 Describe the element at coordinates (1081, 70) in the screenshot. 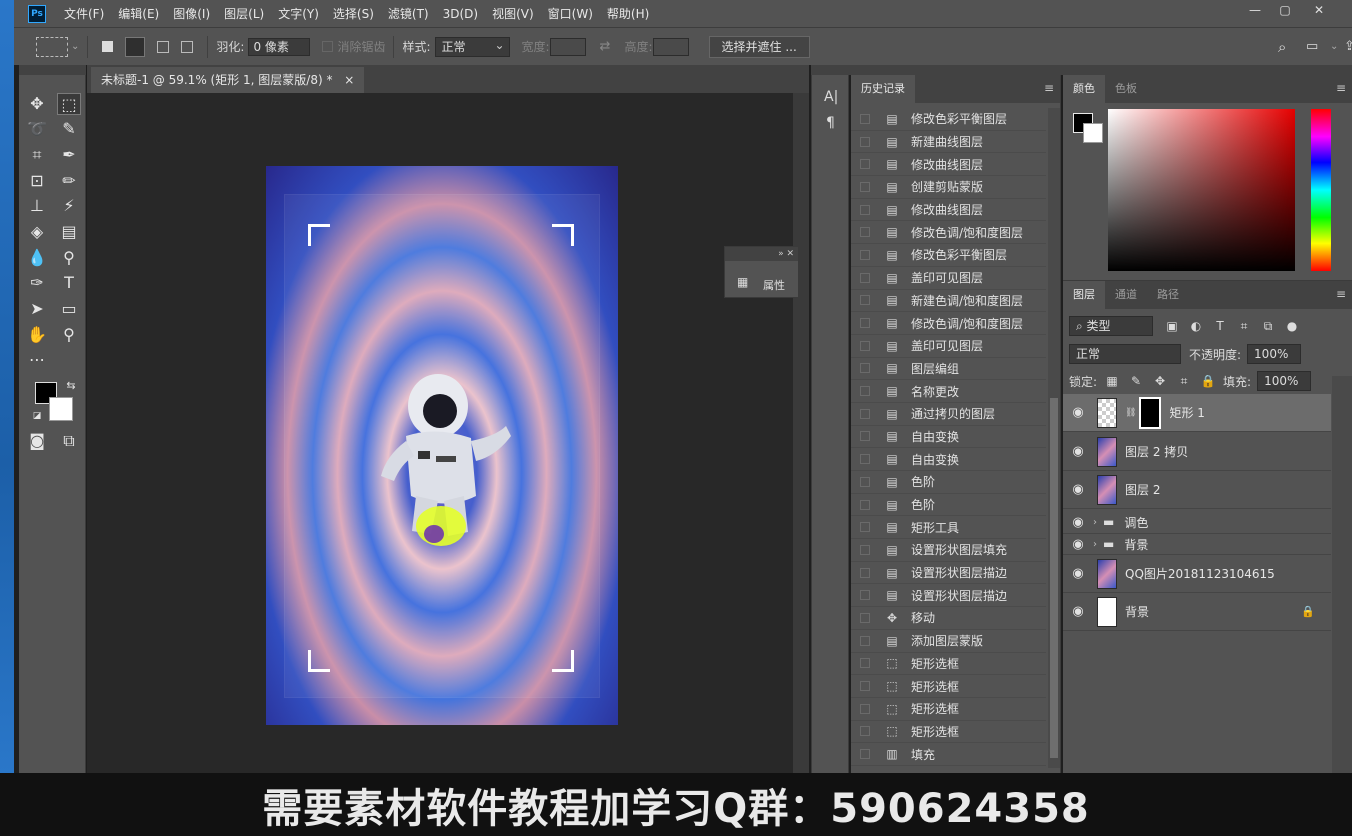

I see `panels-collapse-bar` at that location.